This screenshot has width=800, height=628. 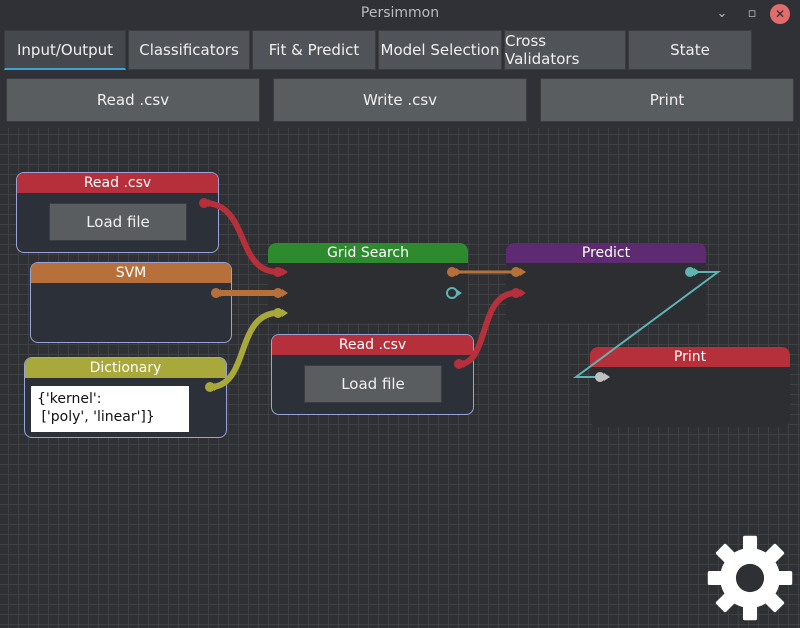 What do you see at coordinates (65, 50) in the screenshot?
I see `tab-input-output: Input/Output` at bounding box center [65, 50].